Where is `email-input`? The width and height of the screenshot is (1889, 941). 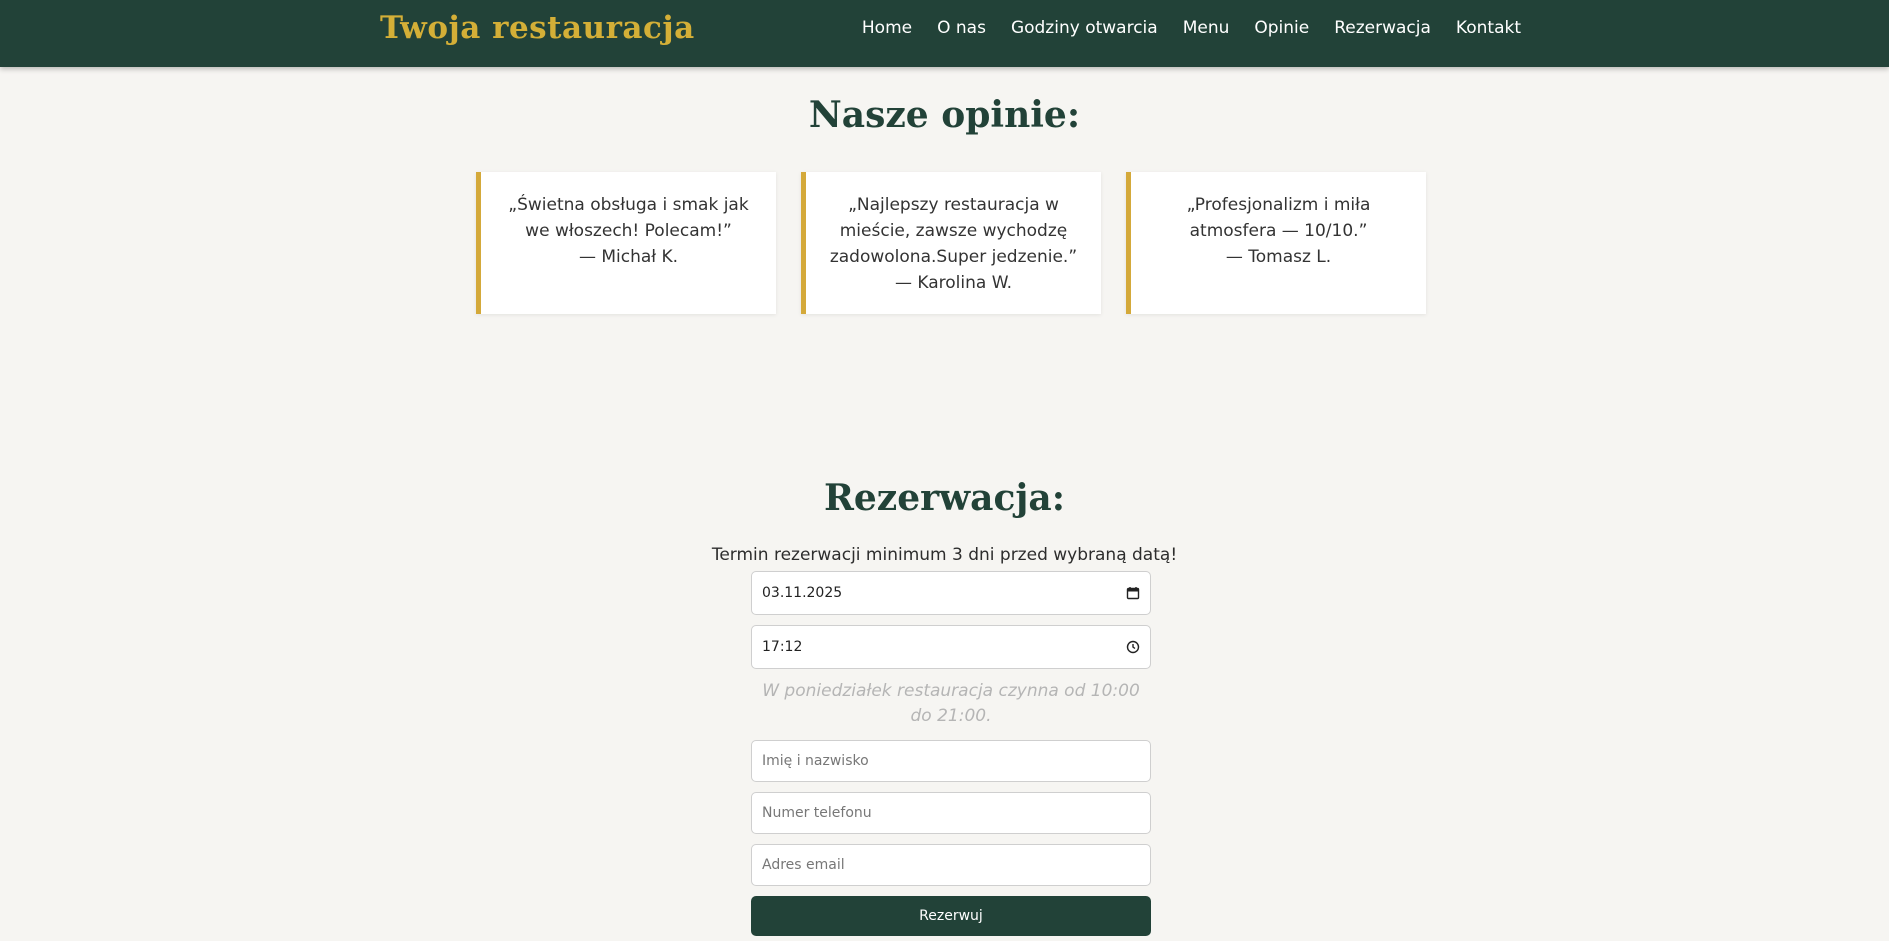
email-input is located at coordinates (951, 865).